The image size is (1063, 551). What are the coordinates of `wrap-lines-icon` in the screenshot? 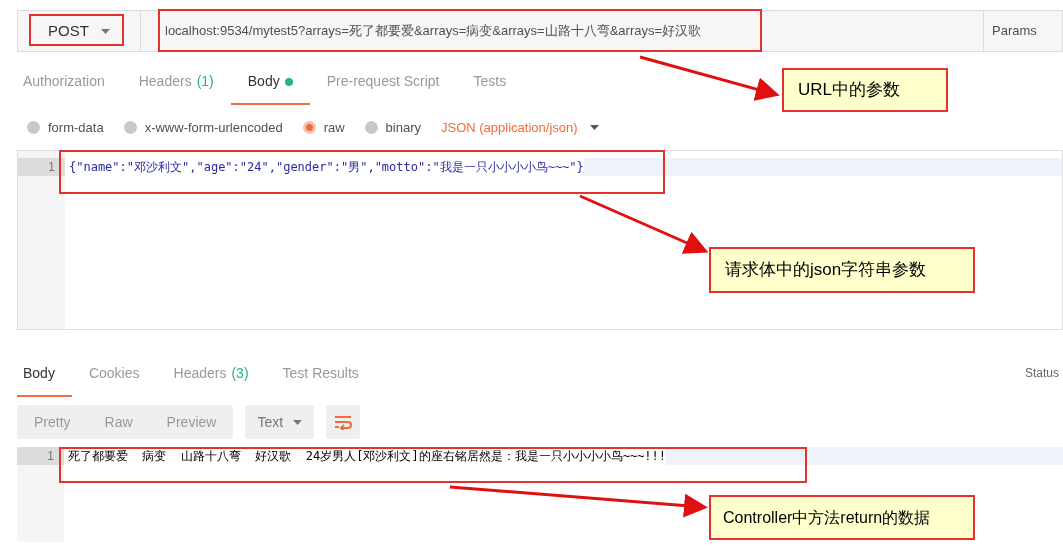 It's located at (343, 422).